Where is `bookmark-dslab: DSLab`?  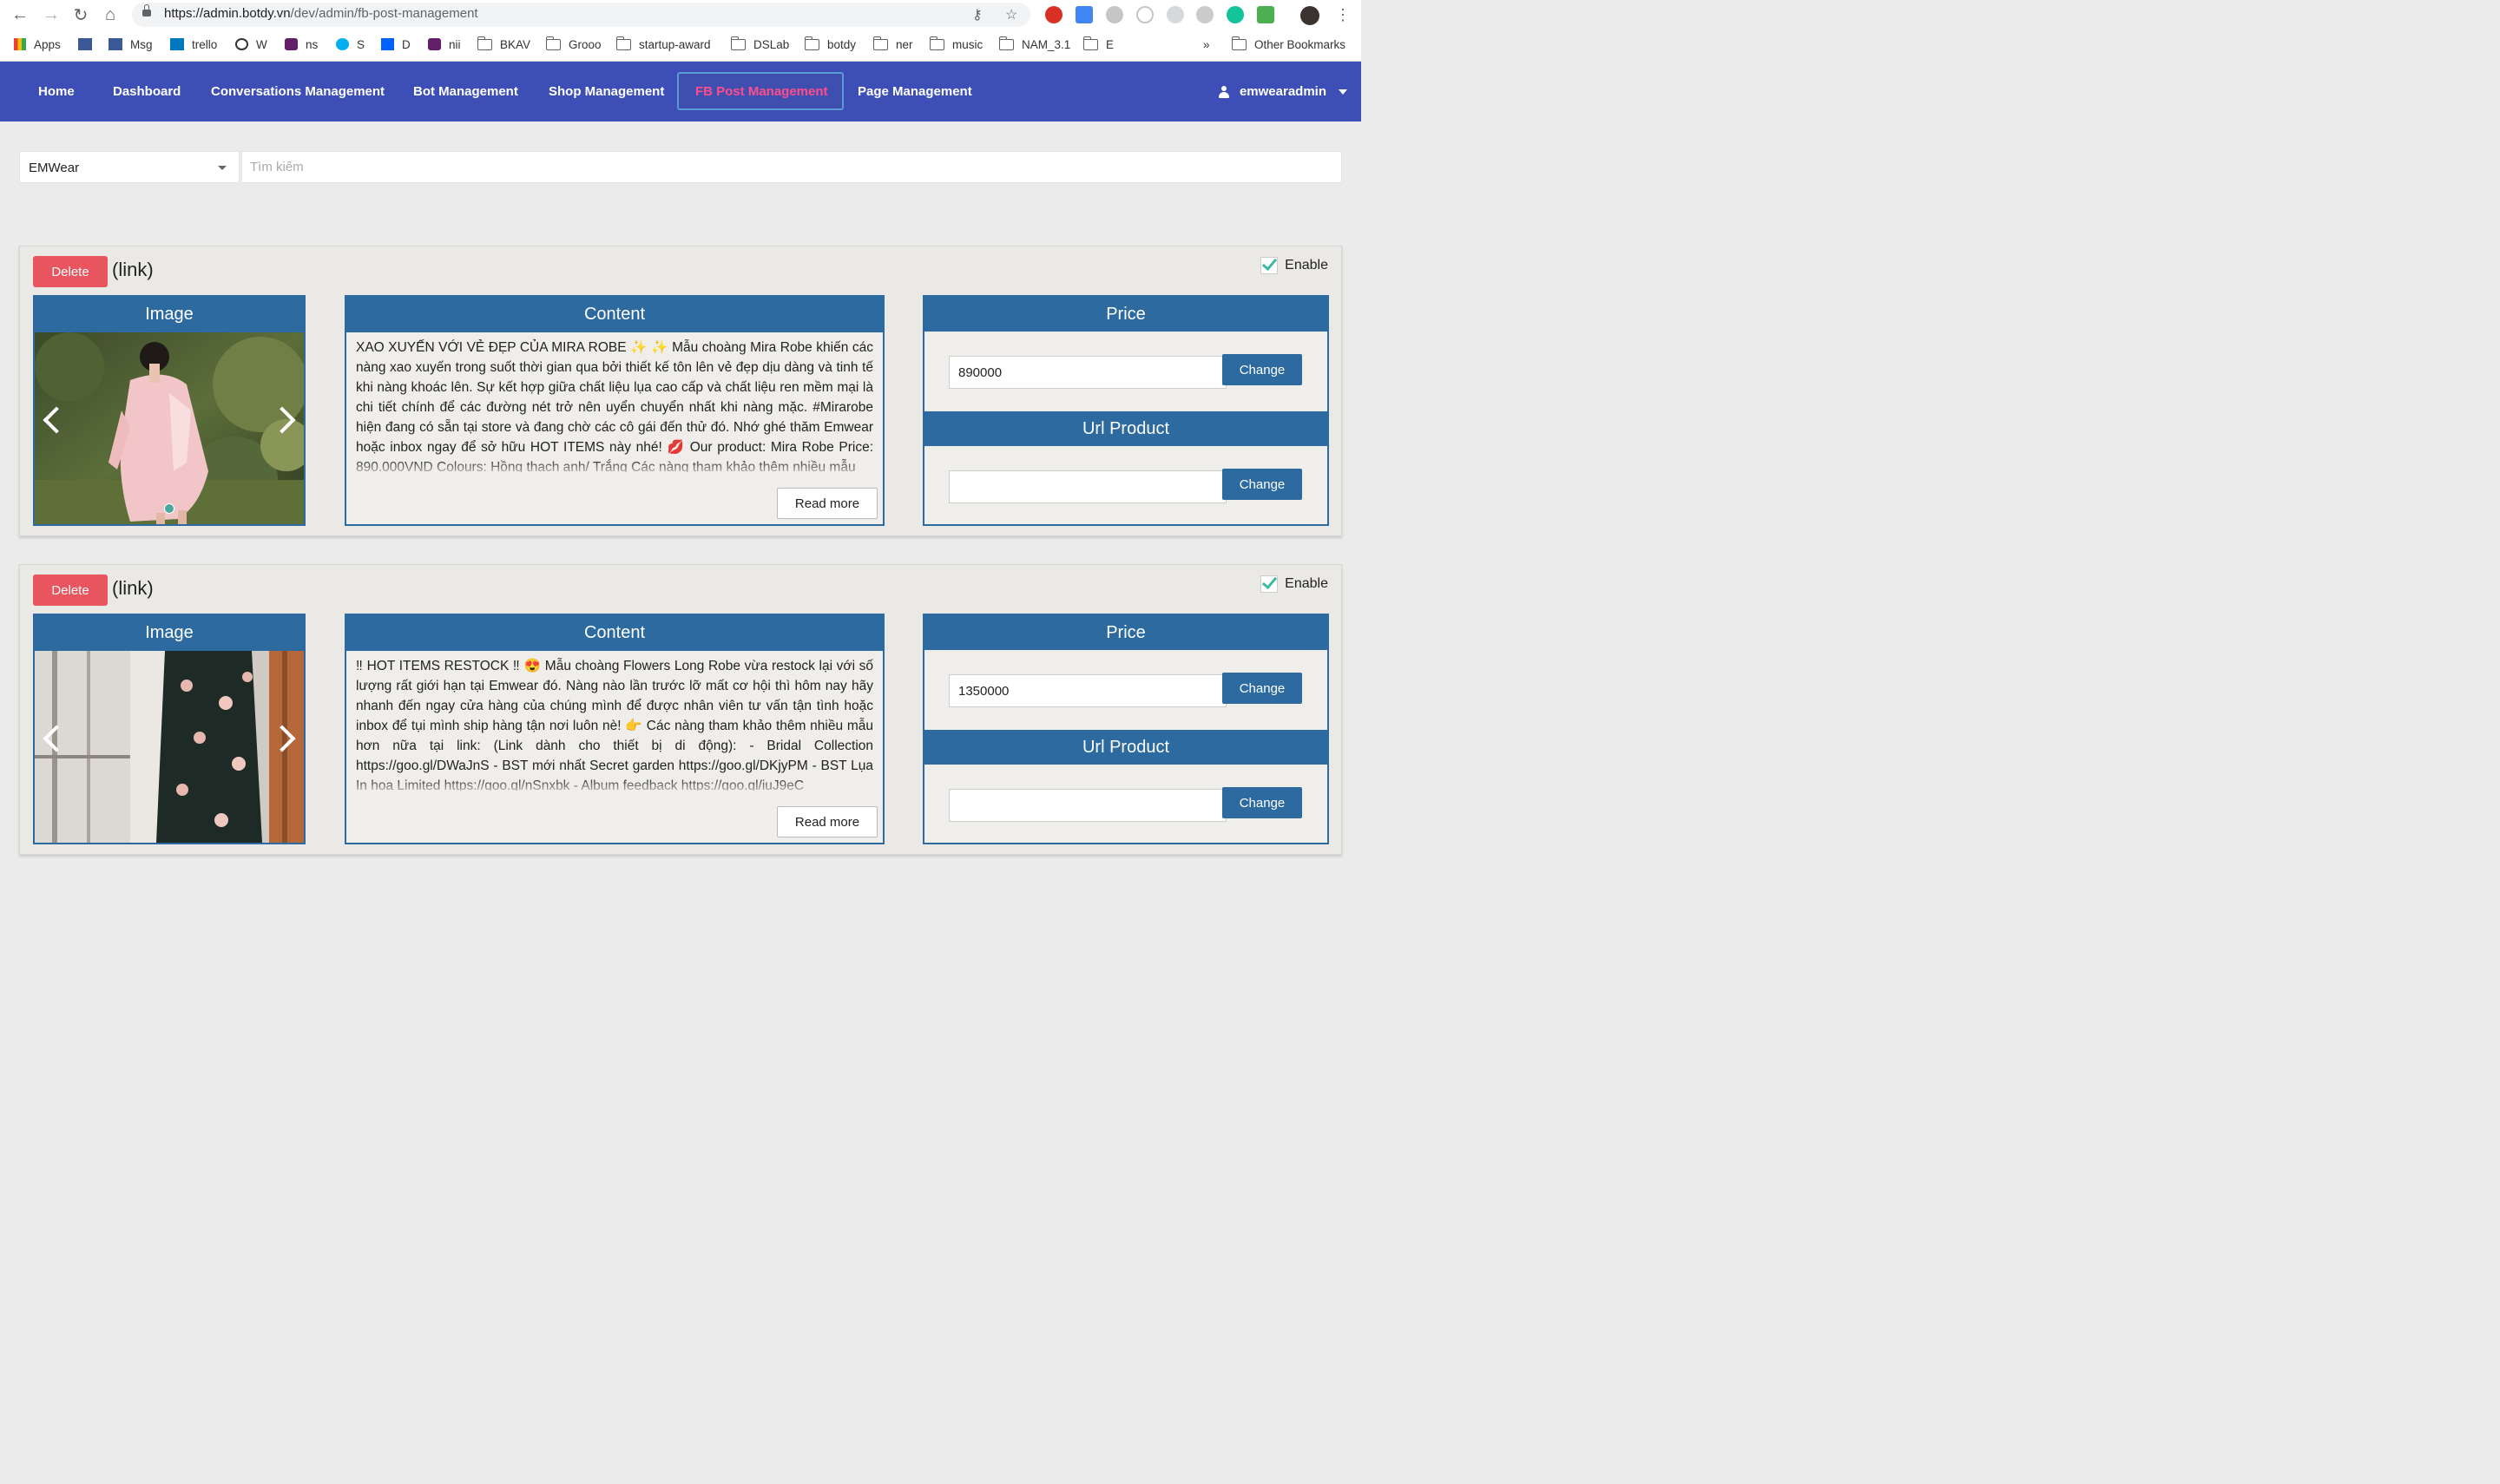 bookmark-dslab: DSLab is located at coordinates (760, 45).